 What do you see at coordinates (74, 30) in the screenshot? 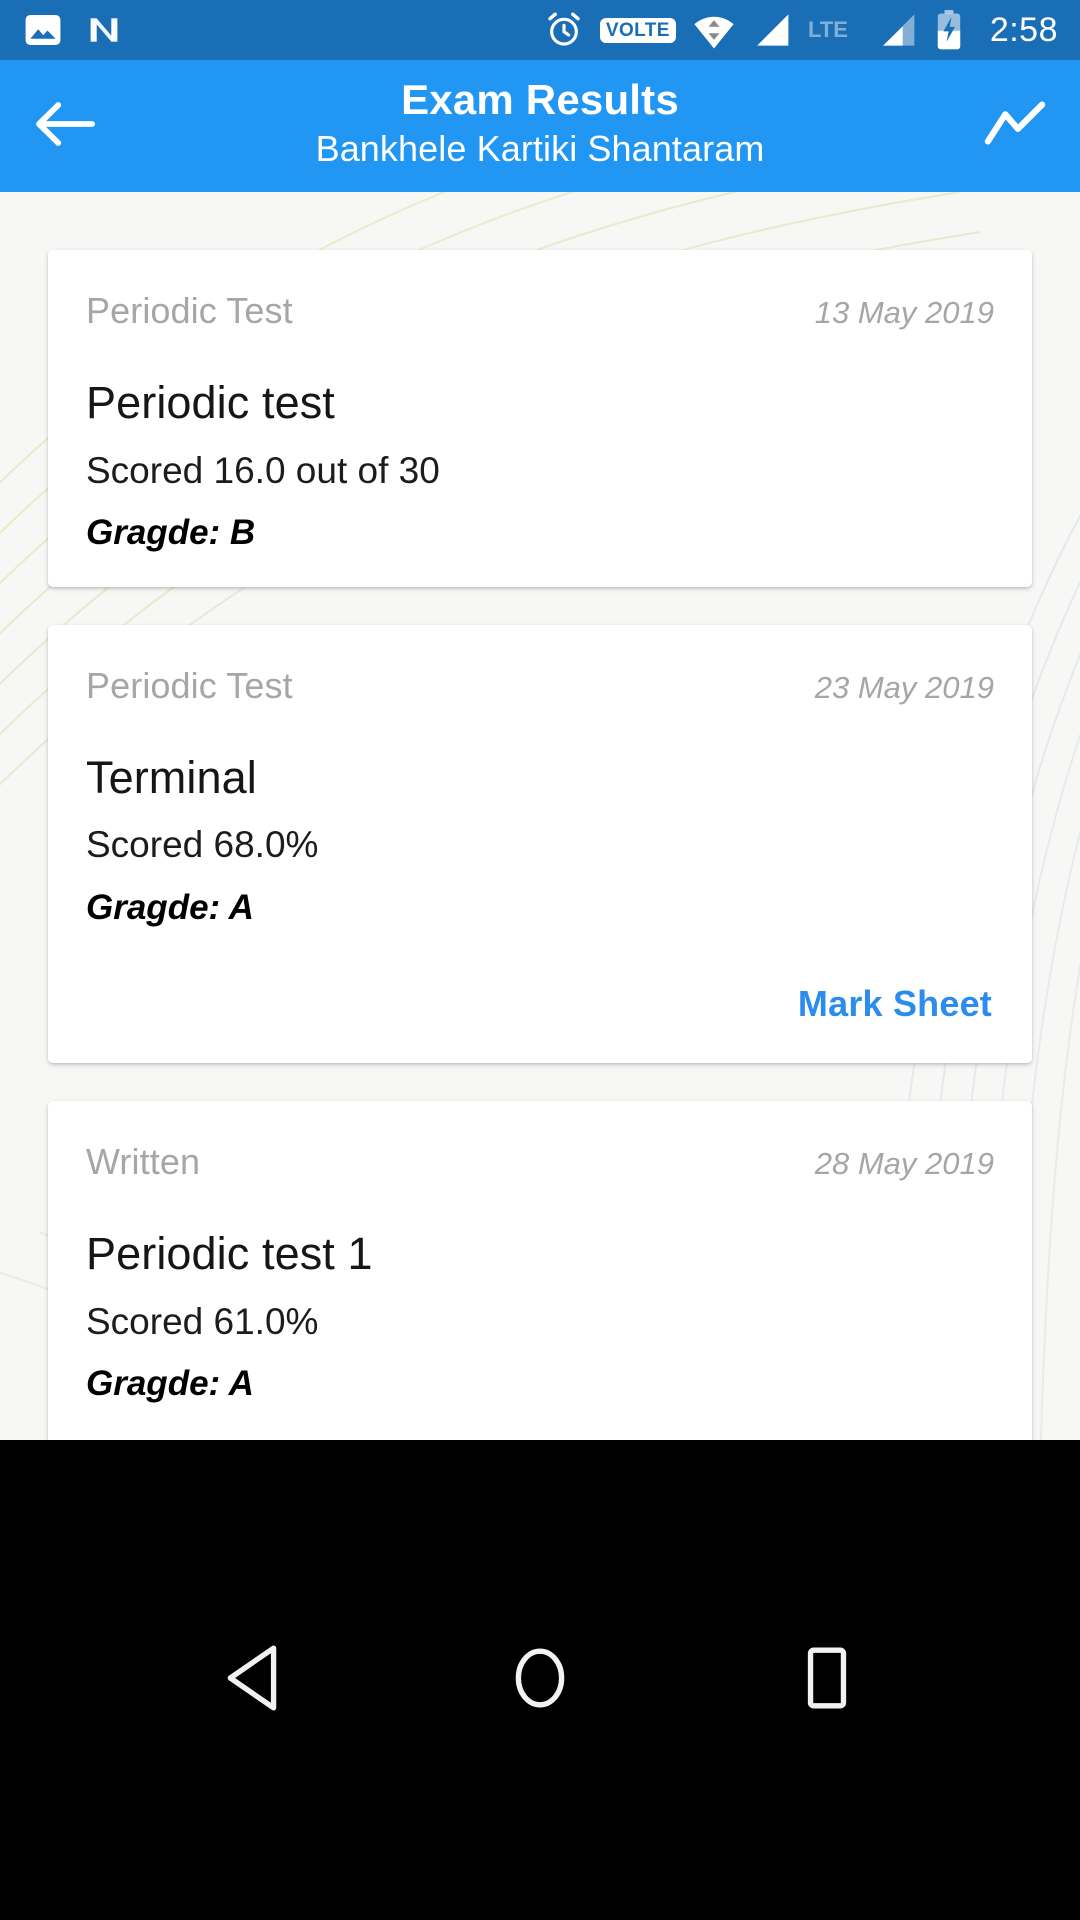
I see `status-bar-notifications` at bounding box center [74, 30].